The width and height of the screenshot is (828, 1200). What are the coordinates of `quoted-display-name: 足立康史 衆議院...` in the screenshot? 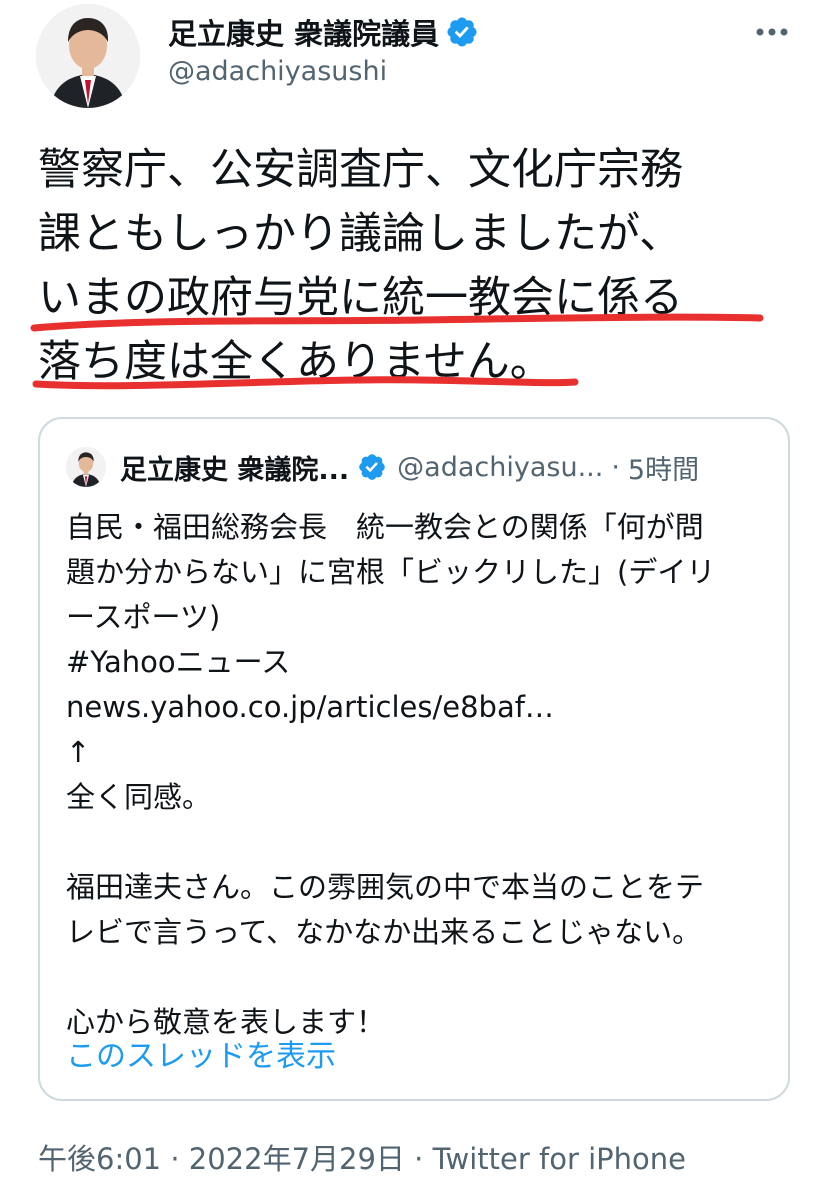 It's located at (235, 470).